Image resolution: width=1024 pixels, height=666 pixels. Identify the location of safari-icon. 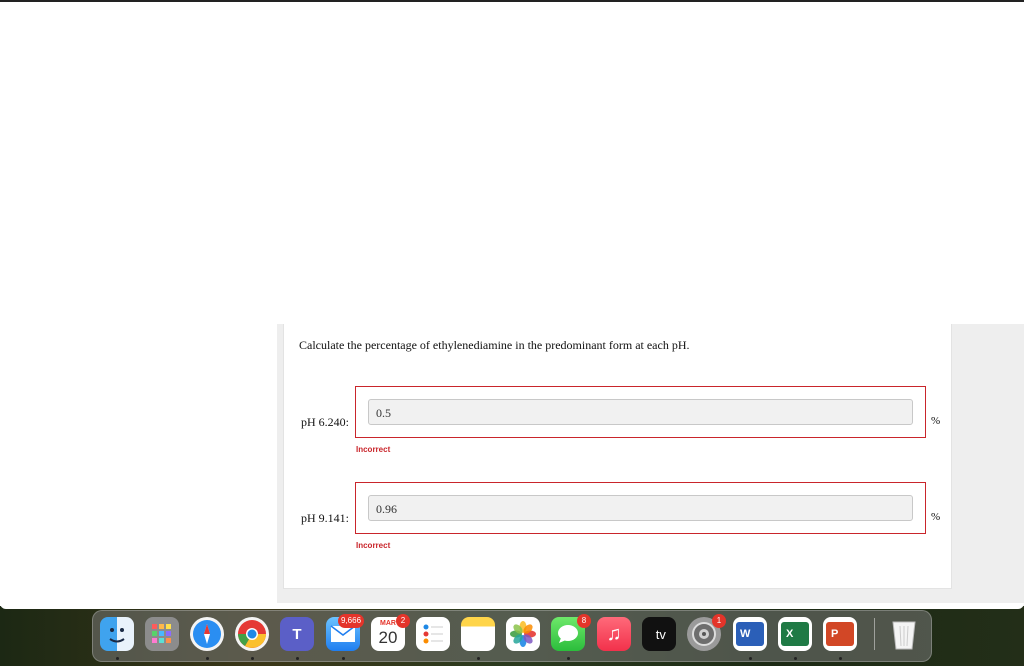
(207, 634).